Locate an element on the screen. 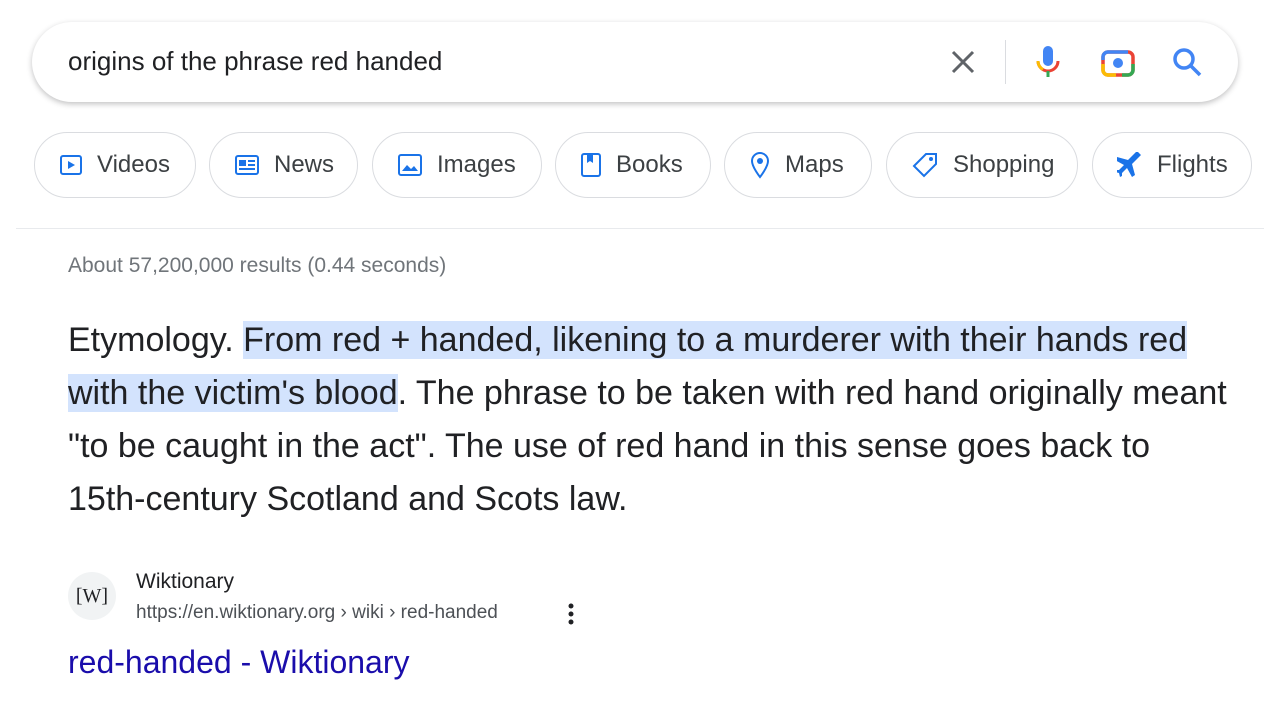 The image size is (1280, 720). more-options-icon is located at coordinates (571, 615).